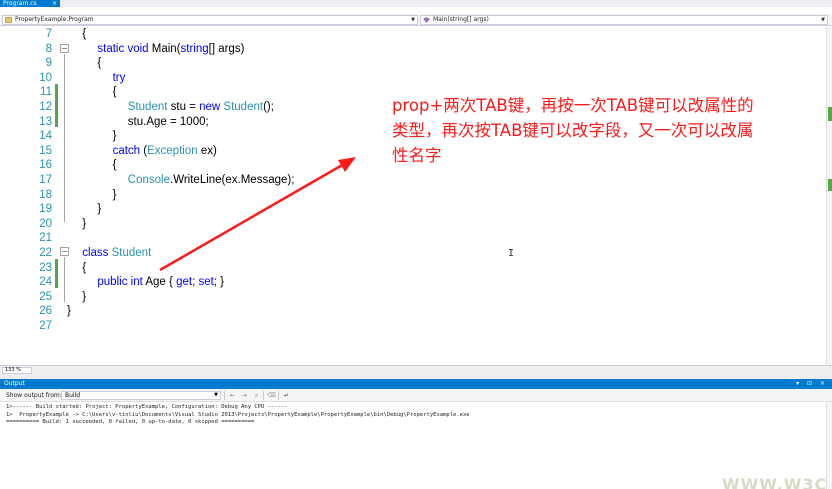 The width and height of the screenshot is (832, 489). I want to click on line-number: 22, so click(45, 253).